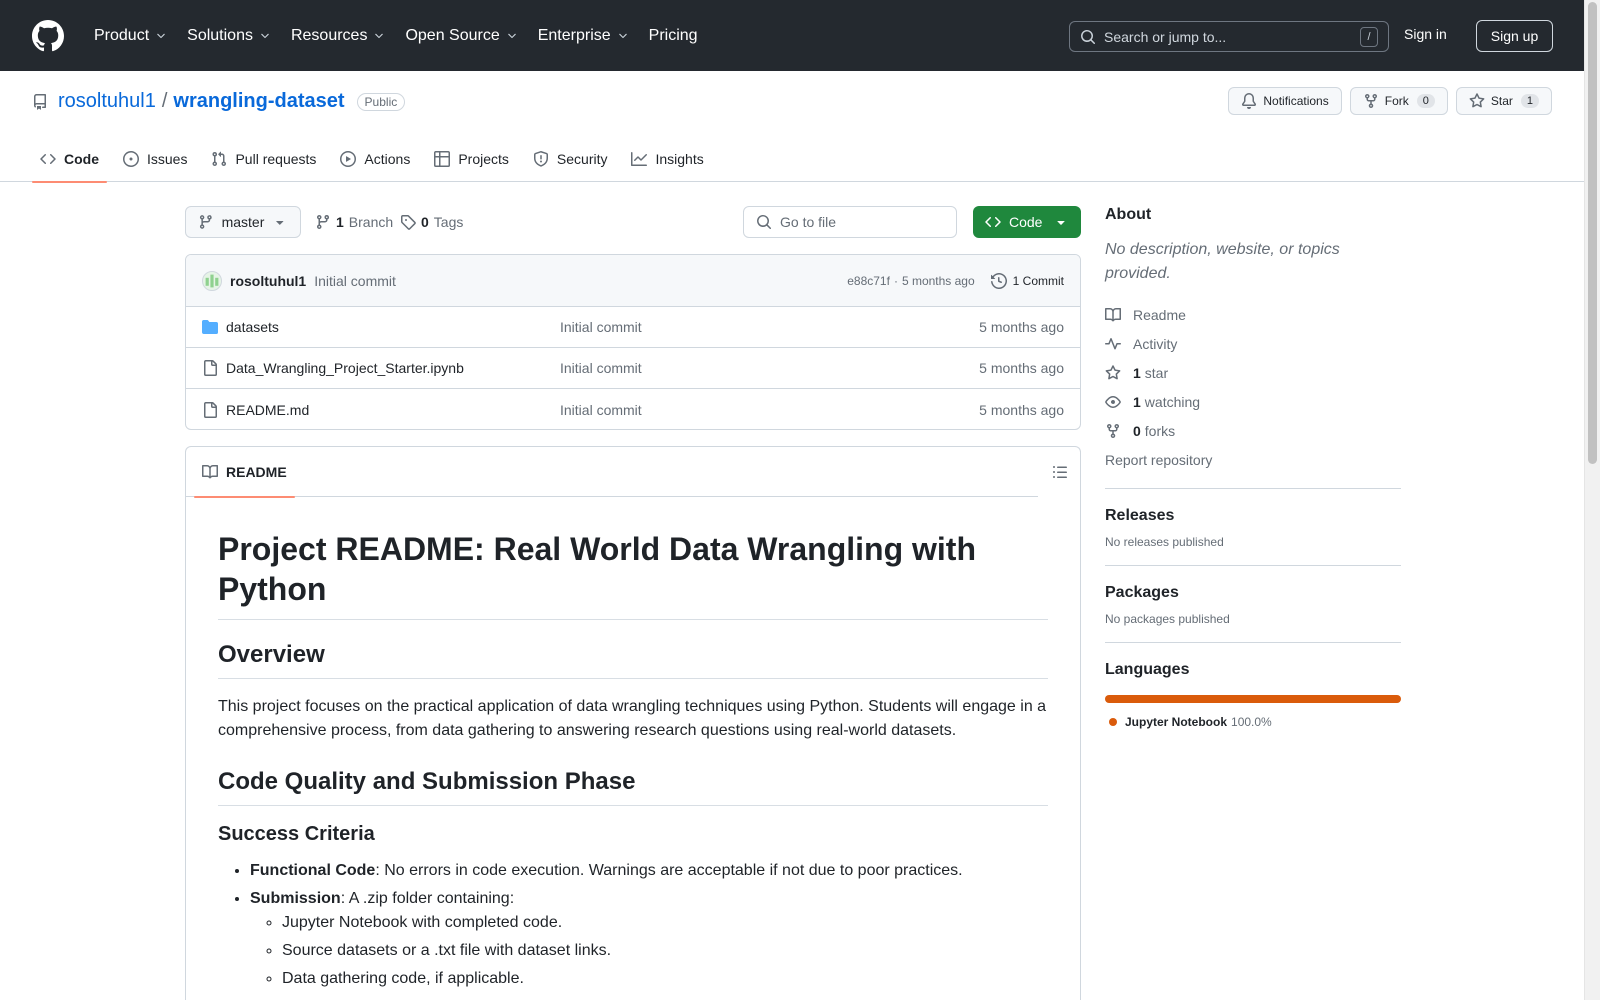  Describe the element at coordinates (667, 159) in the screenshot. I see `tab-insights: Insights` at that location.